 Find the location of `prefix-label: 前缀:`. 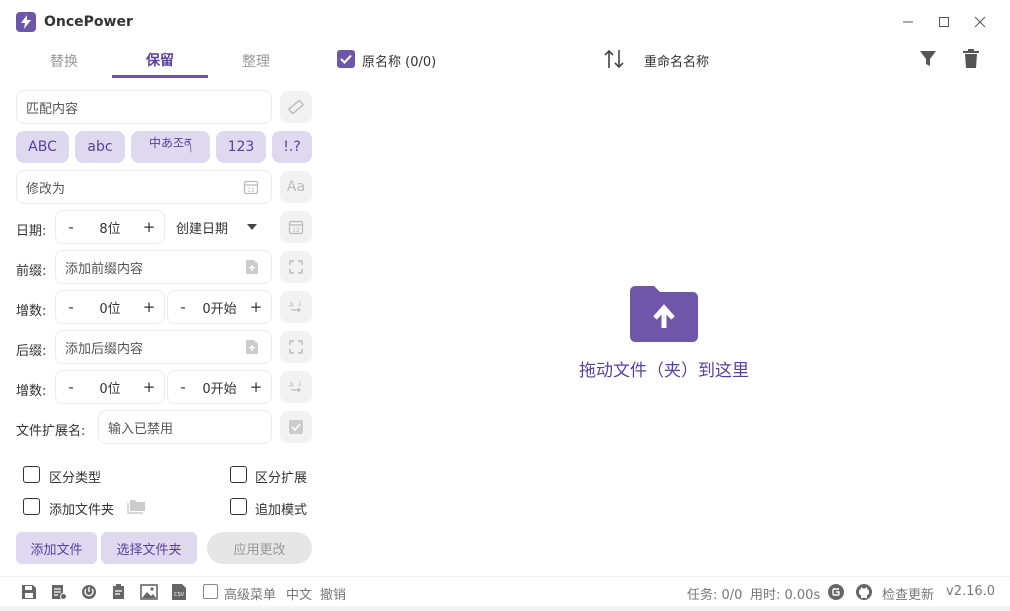

prefix-label: 前缀: is located at coordinates (31, 271).